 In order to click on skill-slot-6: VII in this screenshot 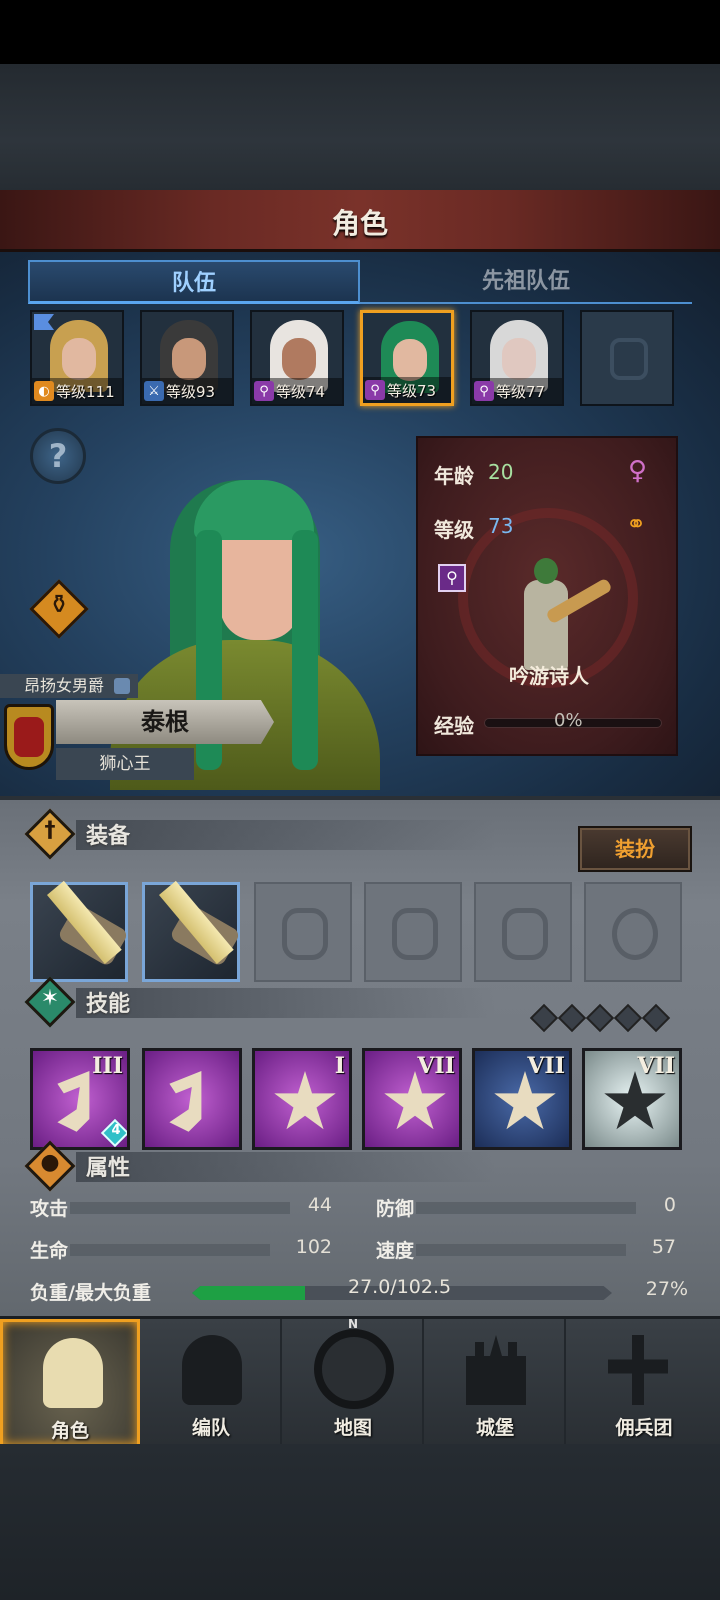, I will do `click(632, 1099)`.